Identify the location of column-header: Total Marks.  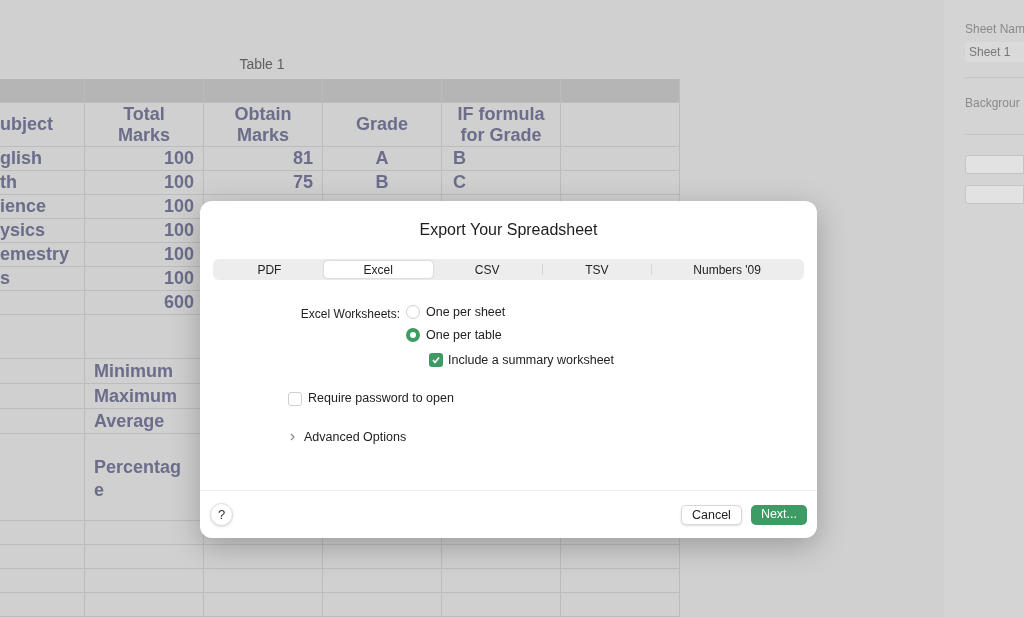
(144, 124).